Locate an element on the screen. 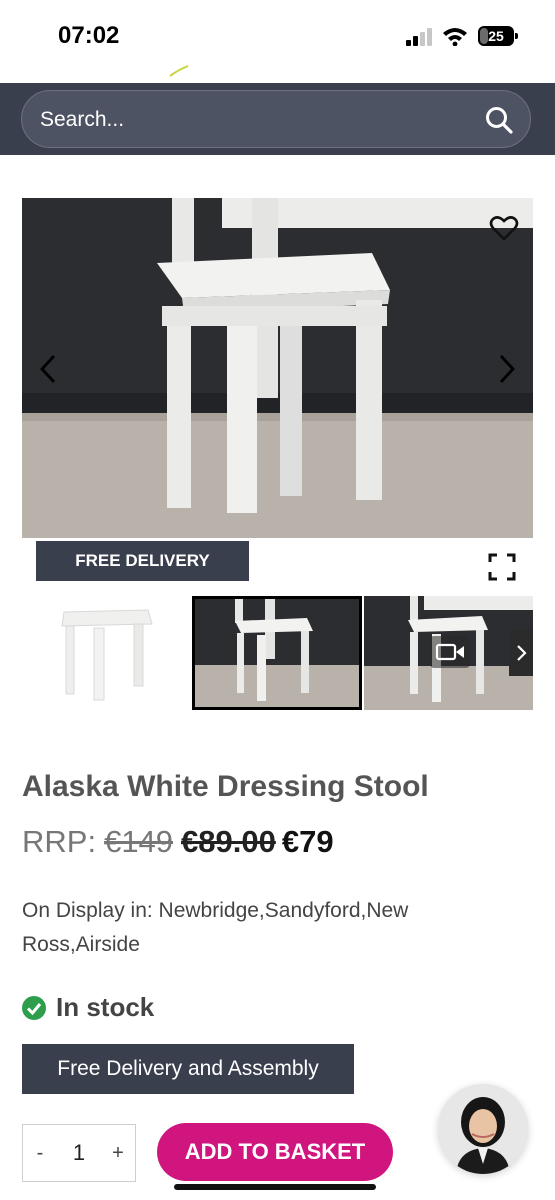  clock: 07:02 is located at coordinates (89, 35).